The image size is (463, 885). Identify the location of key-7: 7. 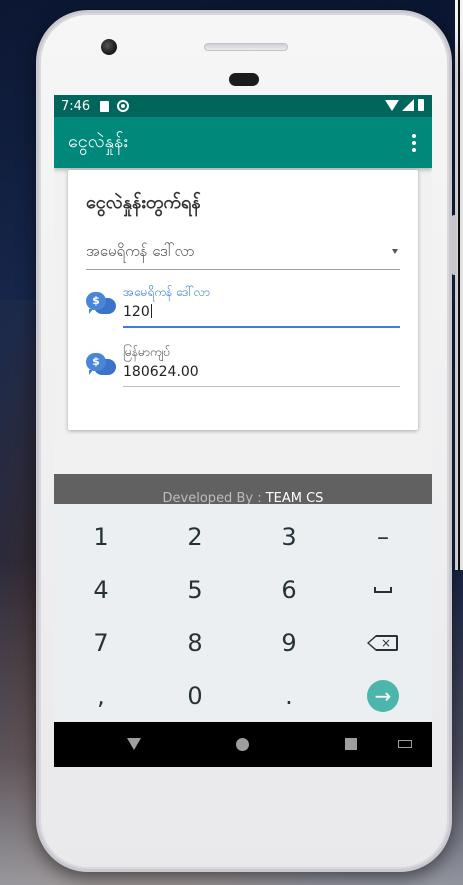
(101, 643).